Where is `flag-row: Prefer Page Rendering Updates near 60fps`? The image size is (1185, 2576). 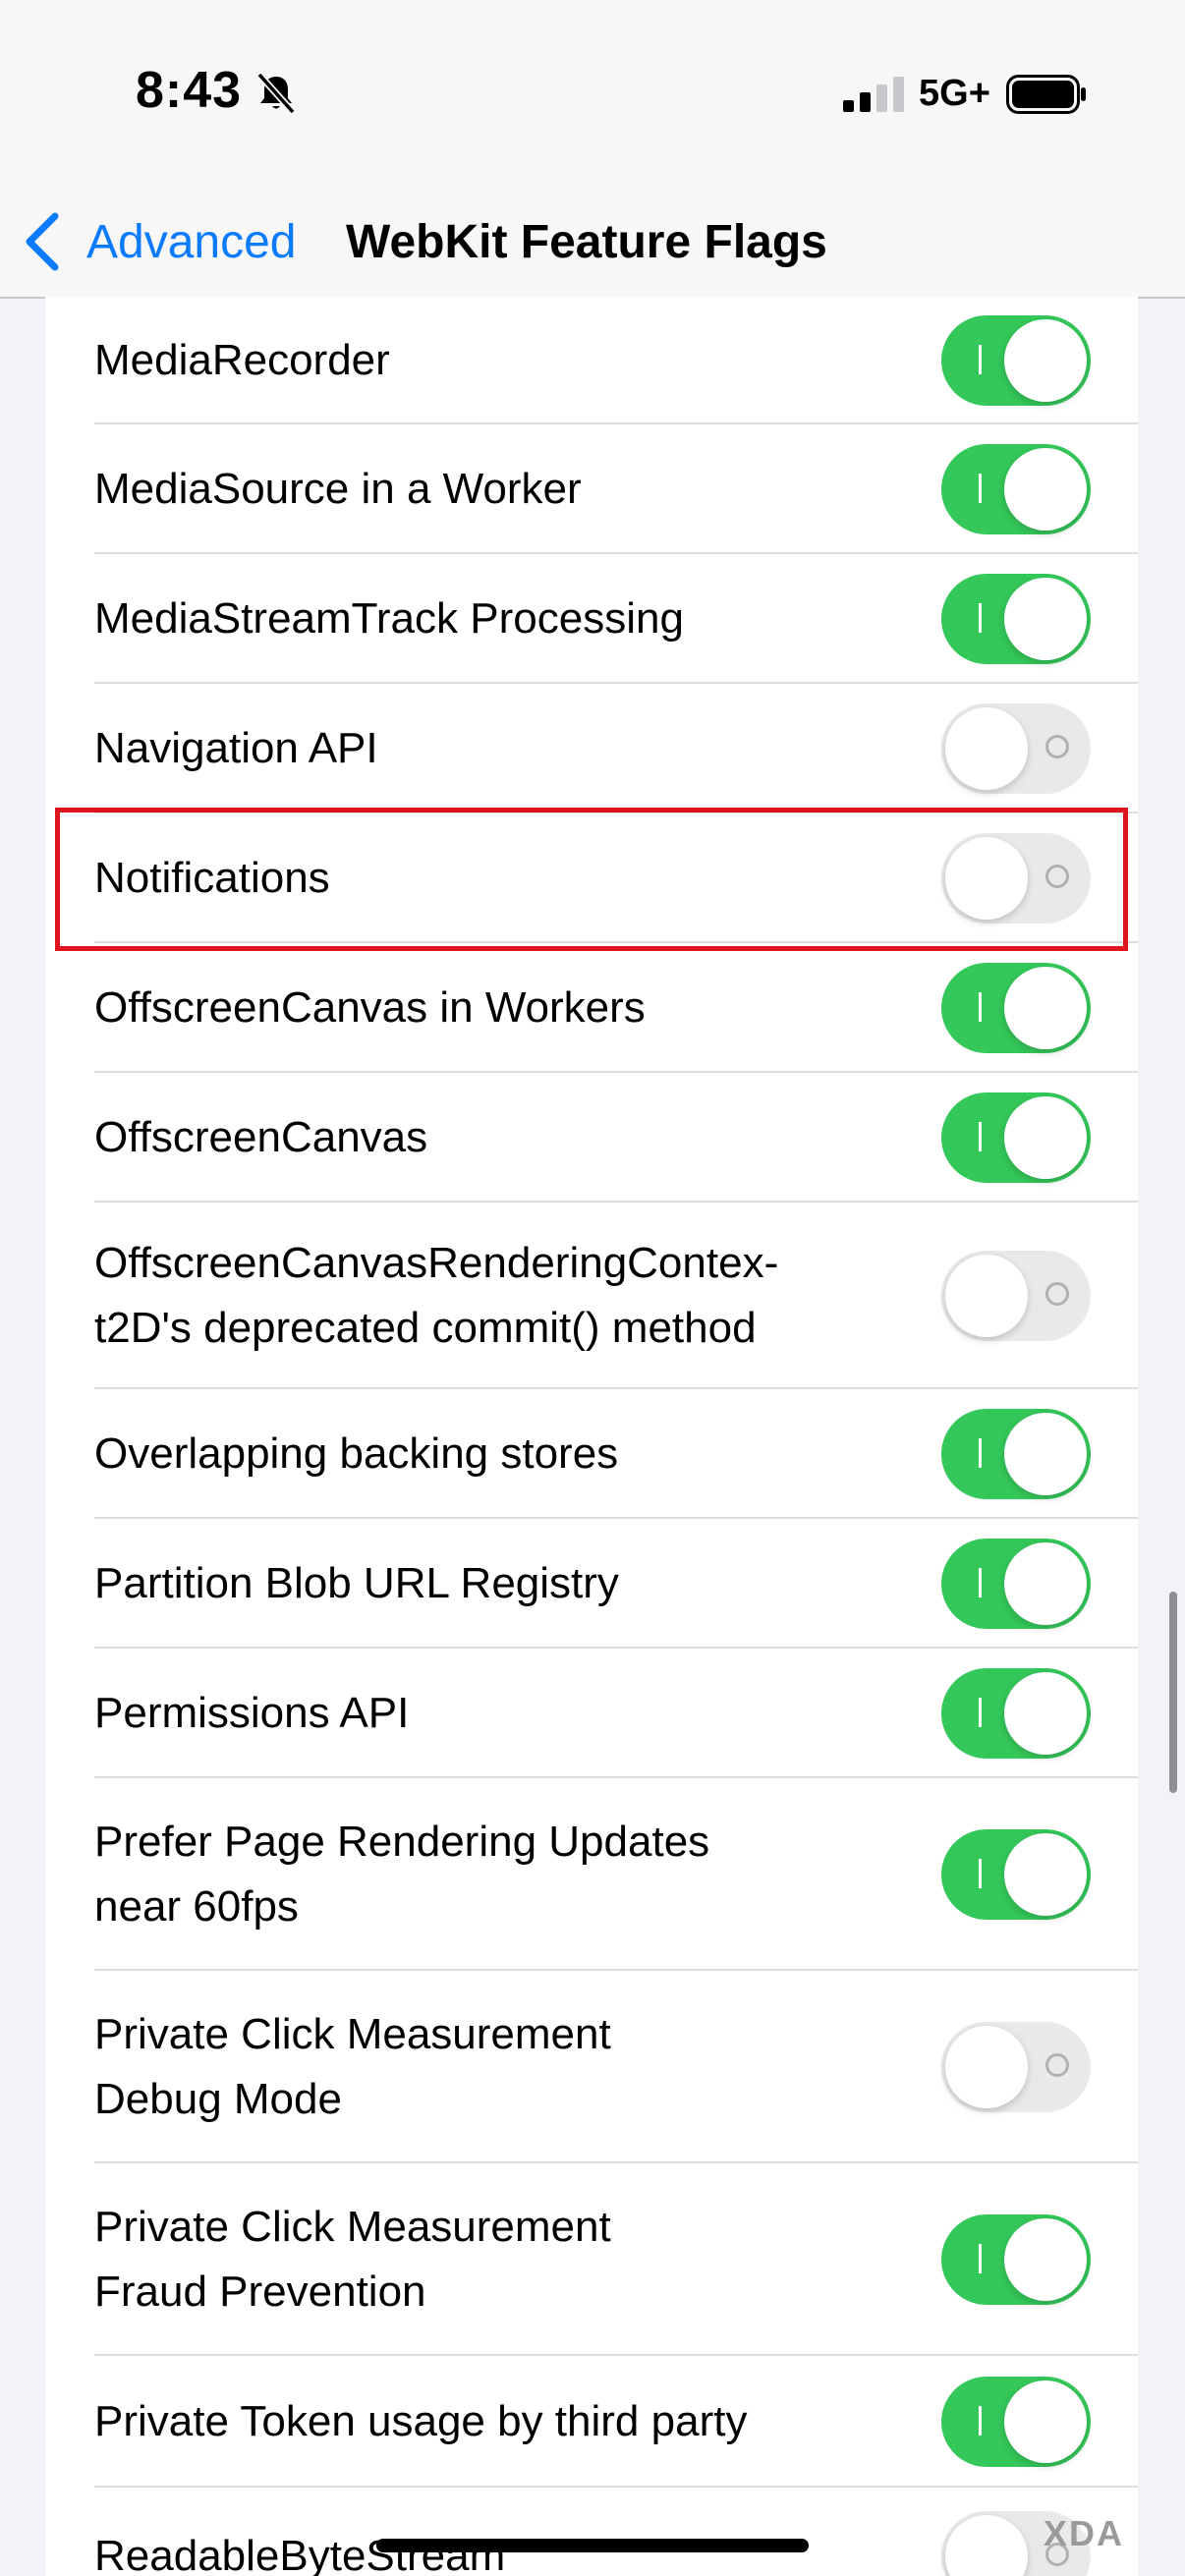 flag-row: Prefer Page Rendering Updates near 60fps is located at coordinates (616, 1874).